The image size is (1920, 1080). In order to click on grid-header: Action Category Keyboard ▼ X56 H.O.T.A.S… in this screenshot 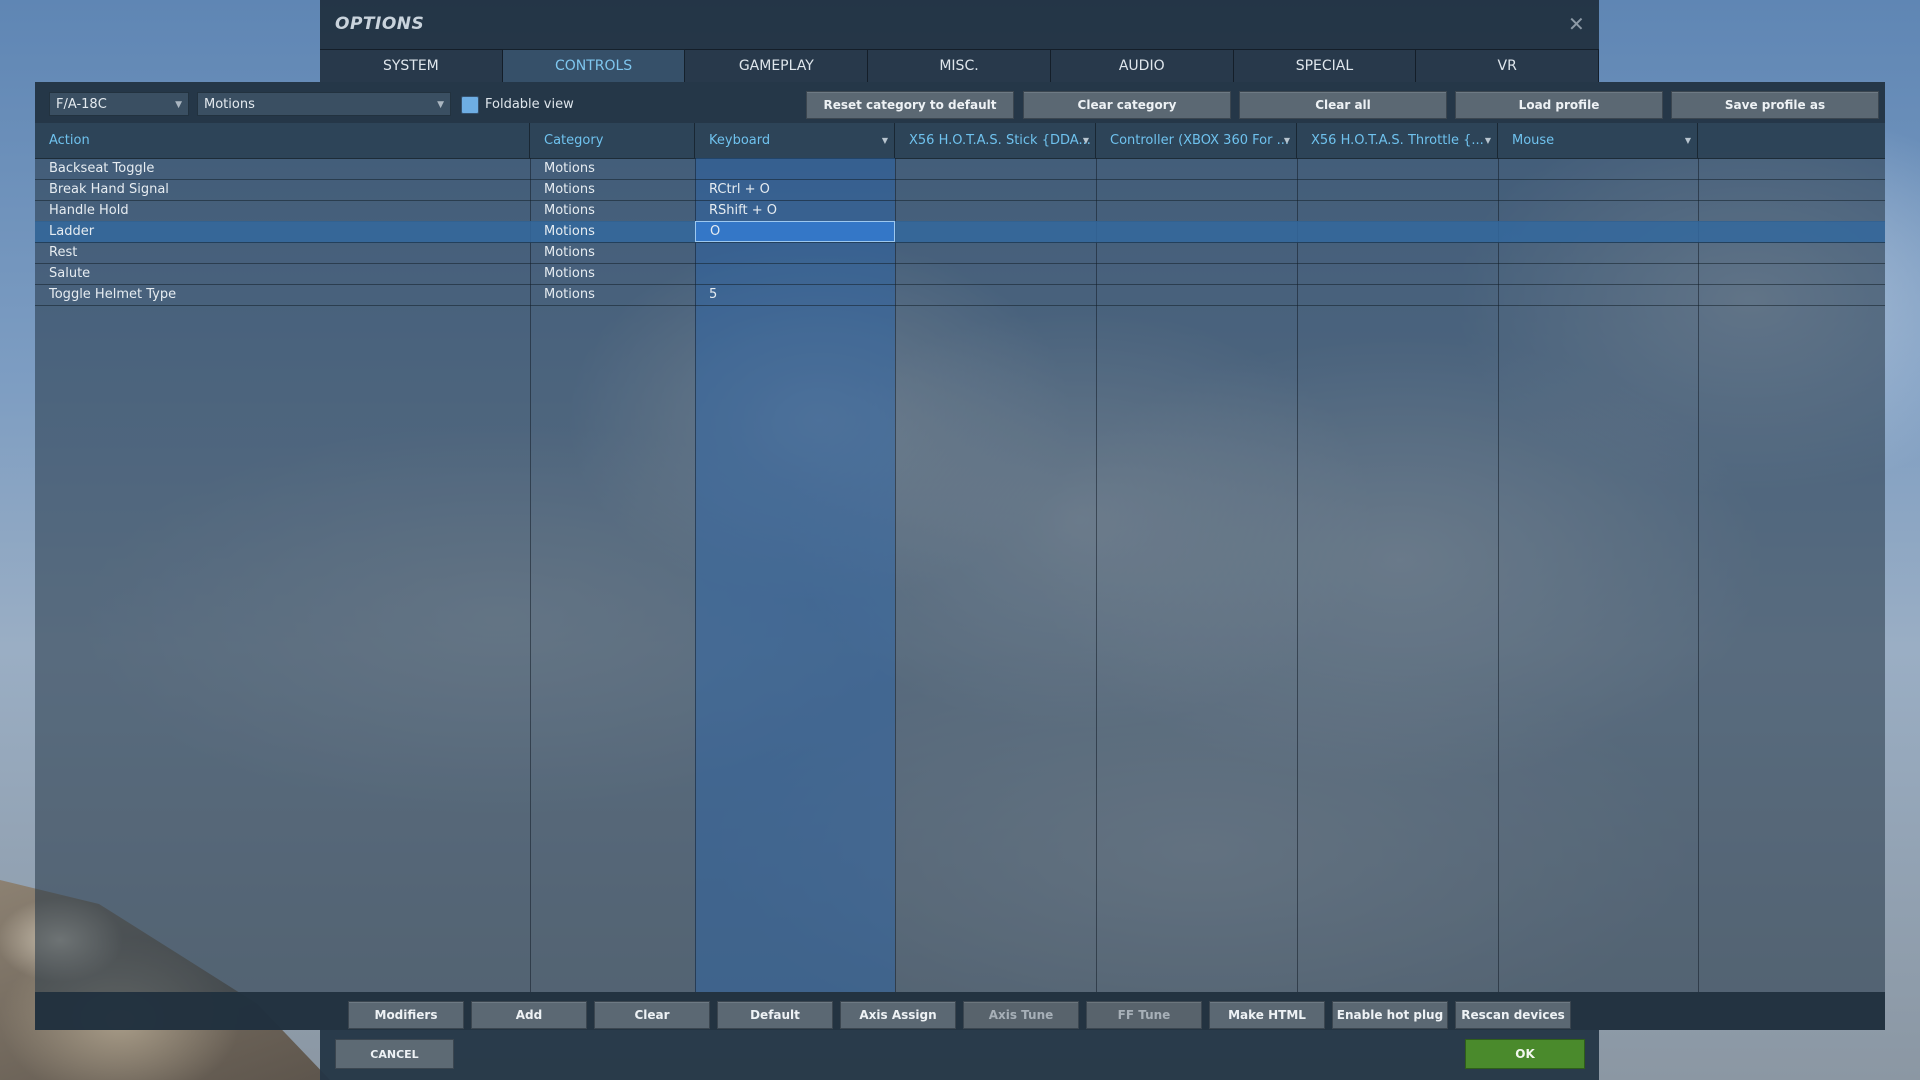, I will do `click(960, 141)`.